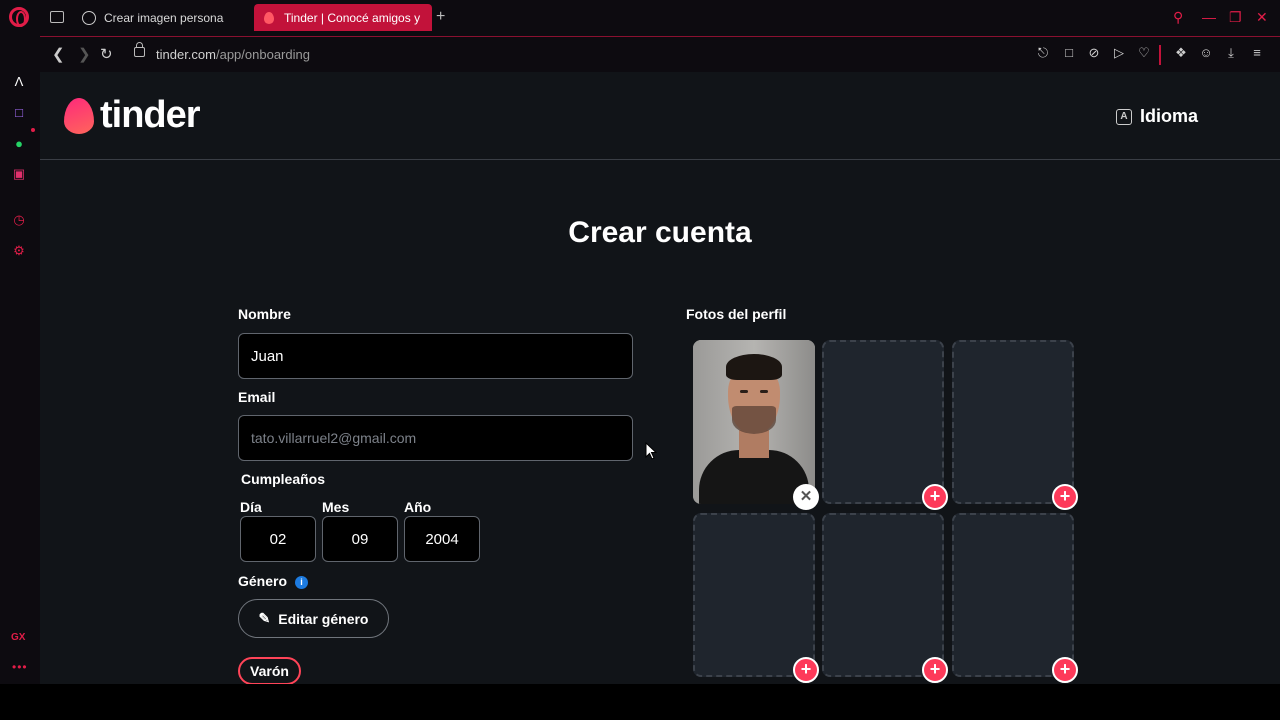 Image resolution: width=1280 pixels, height=720 pixels. I want to click on restore-button: ❐, so click(1235, 17).